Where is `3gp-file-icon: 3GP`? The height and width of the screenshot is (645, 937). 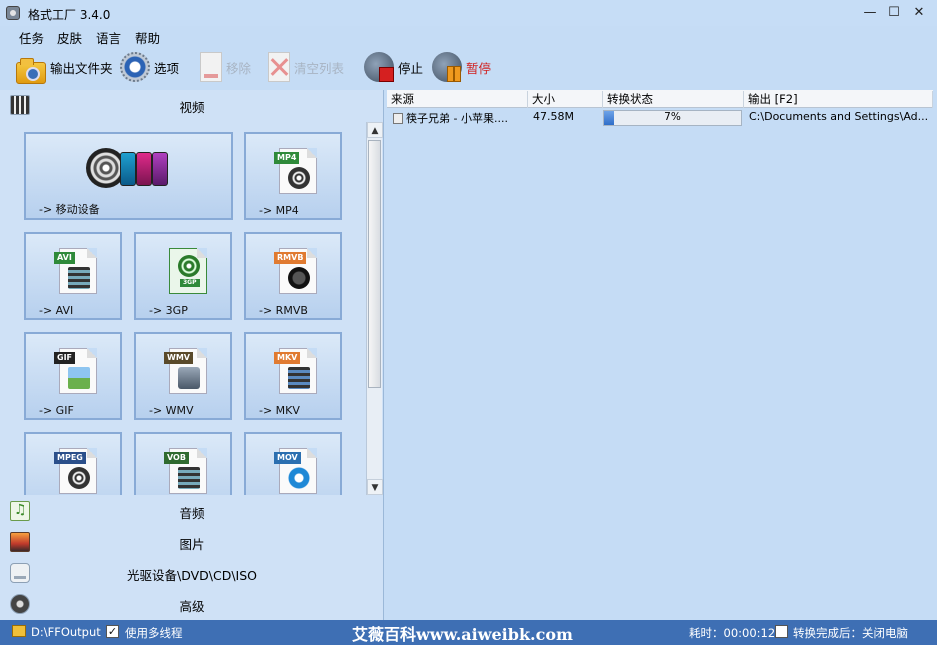 3gp-file-icon: 3GP is located at coordinates (188, 271).